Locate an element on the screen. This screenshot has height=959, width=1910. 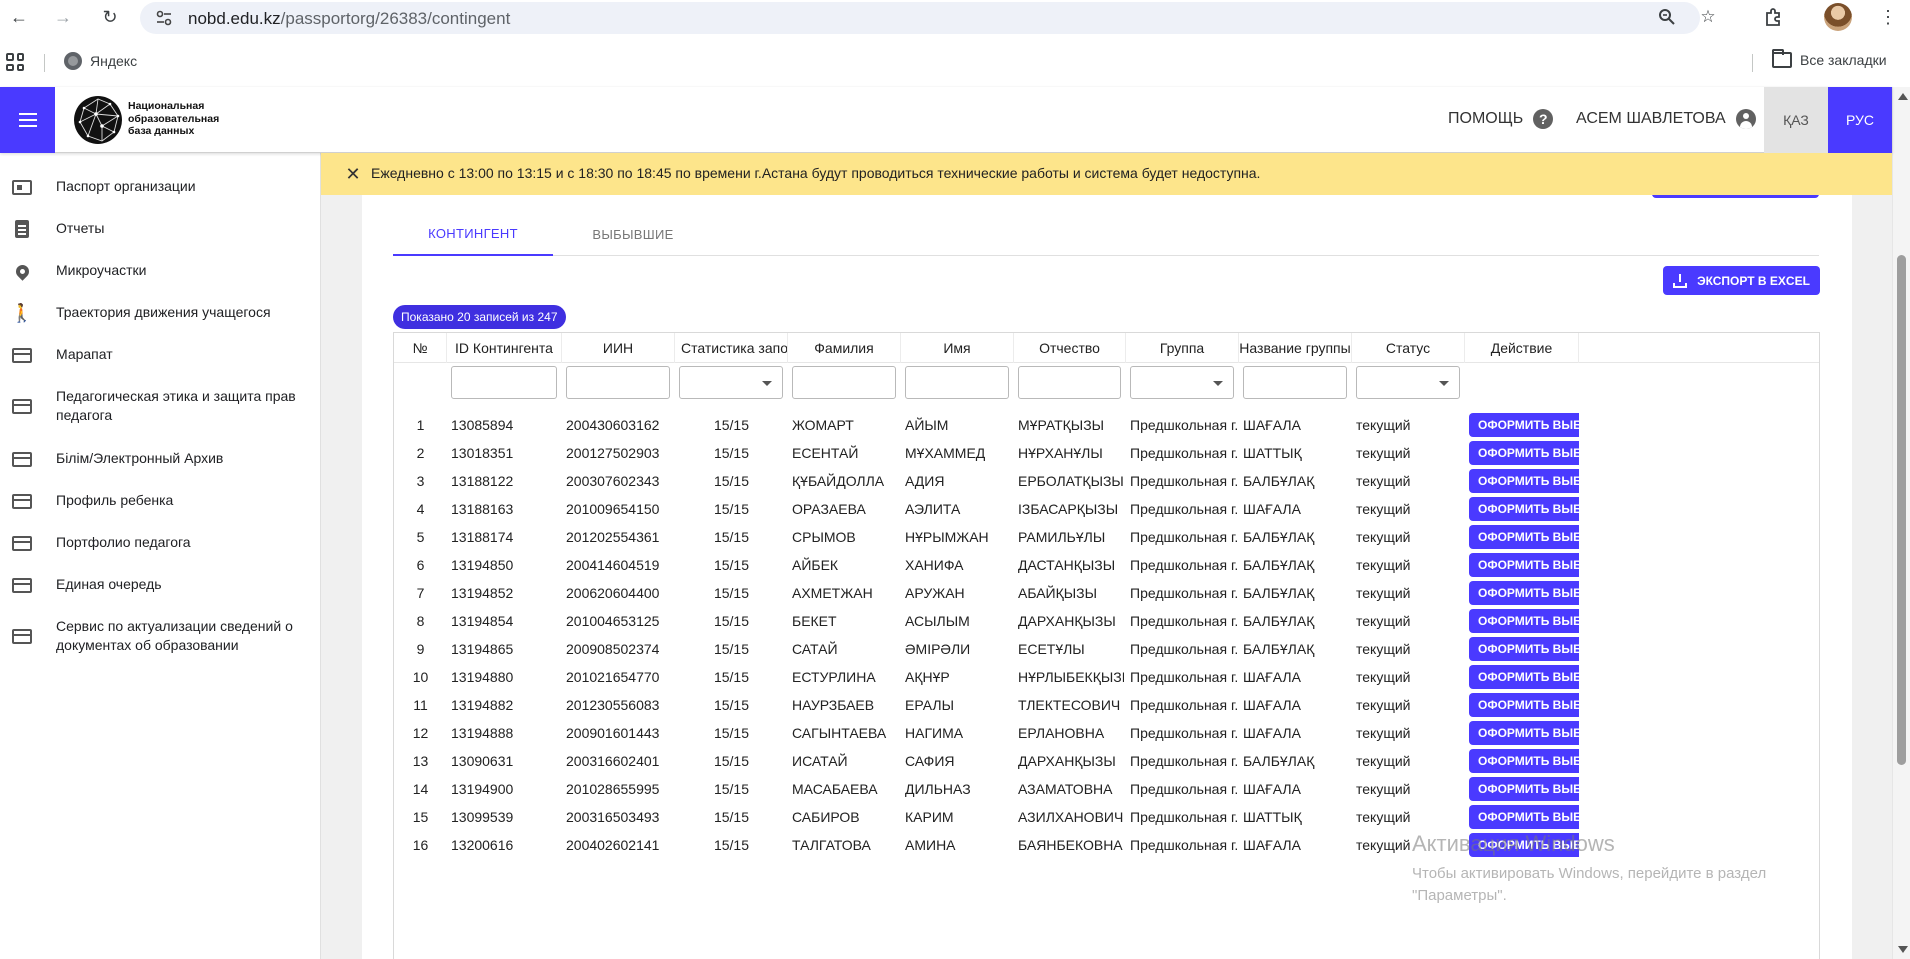
col-name-header: Имя is located at coordinates (957, 348).